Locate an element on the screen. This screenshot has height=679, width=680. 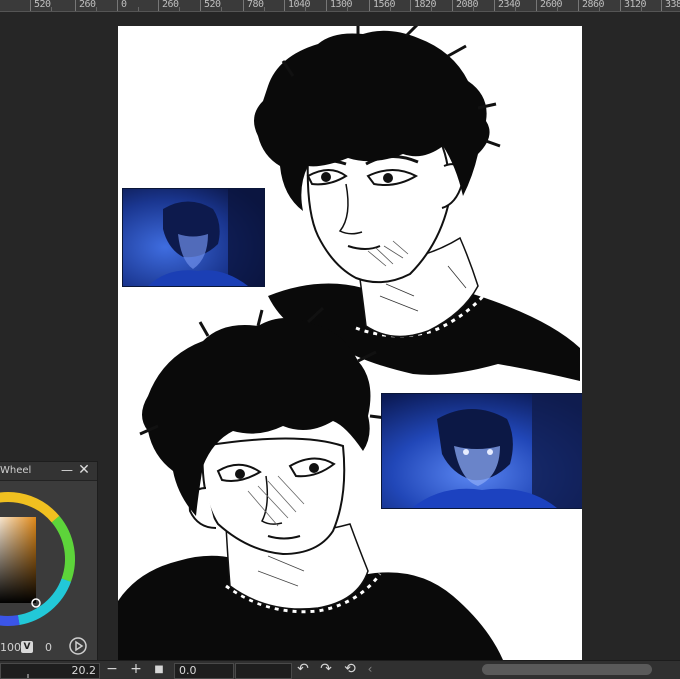
rotation-slider is located at coordinates (263, 671).